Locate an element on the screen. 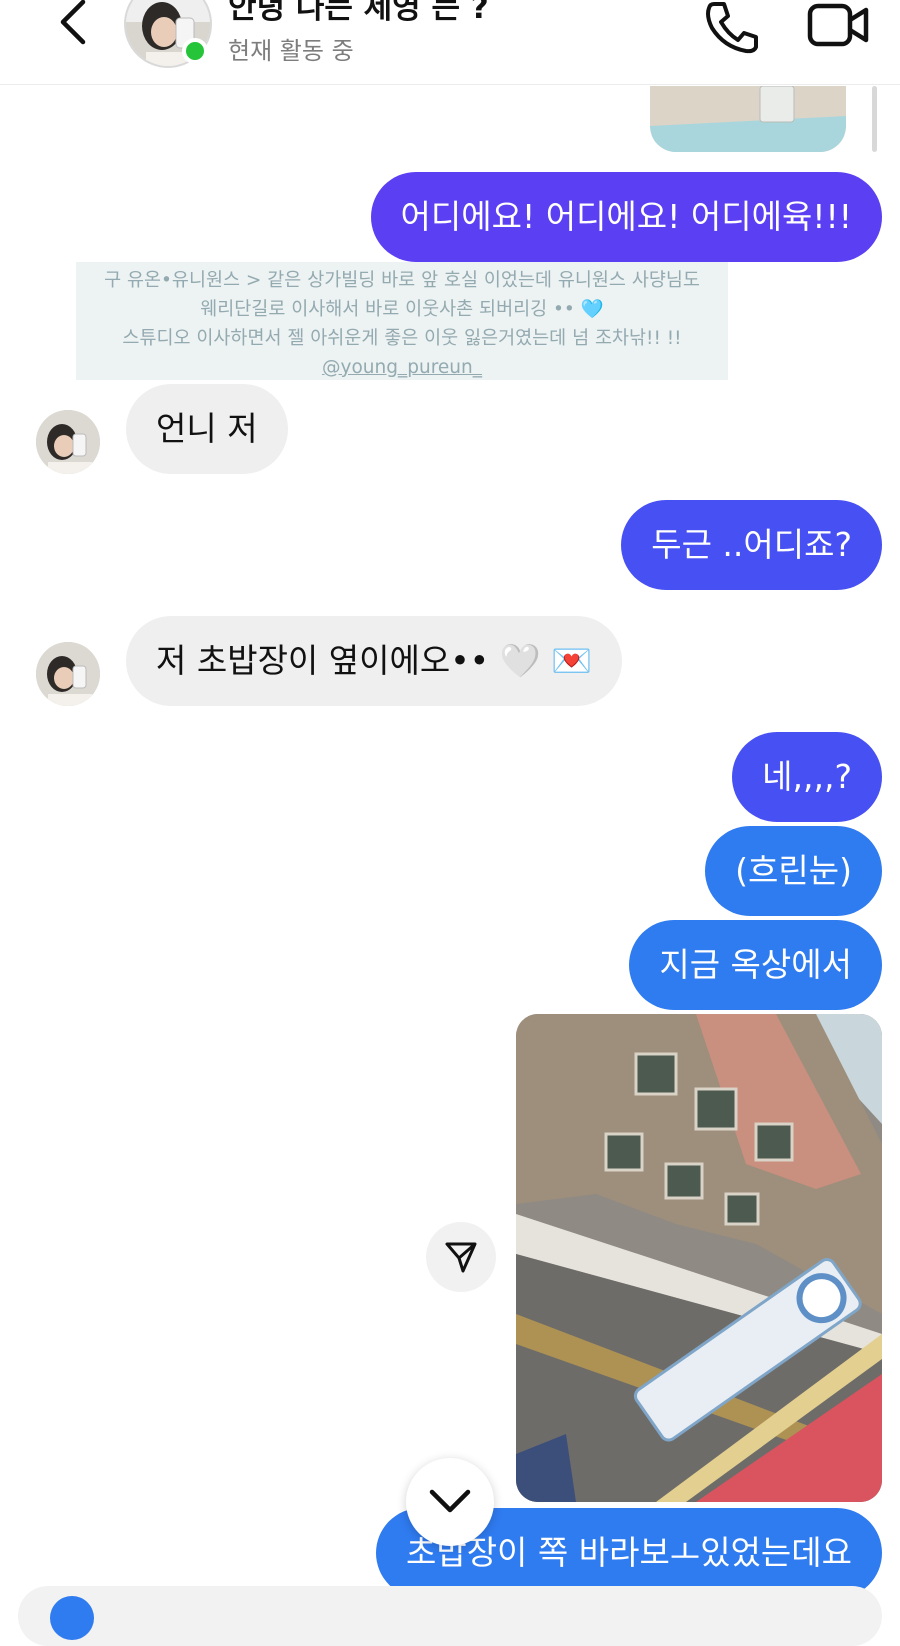 Image resolution: width=900 pixels, height=1646 pixels. message-text: 저 초밥장이 옆이에오•• 🤍 💌 is located at coordinates (374, 660).